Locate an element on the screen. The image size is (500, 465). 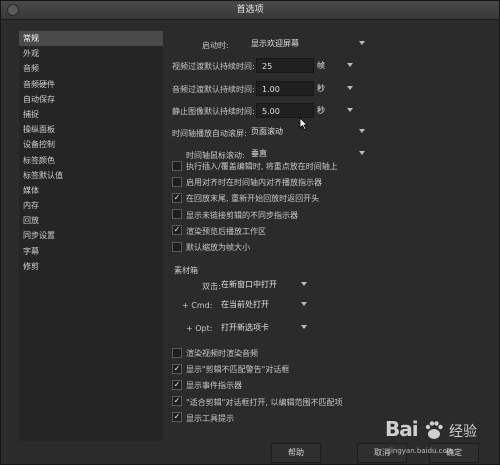
checkbox-row: 执行插入/覆盖编辑时, 将重点放在时间轴上 is located at coordinates (255, 166).